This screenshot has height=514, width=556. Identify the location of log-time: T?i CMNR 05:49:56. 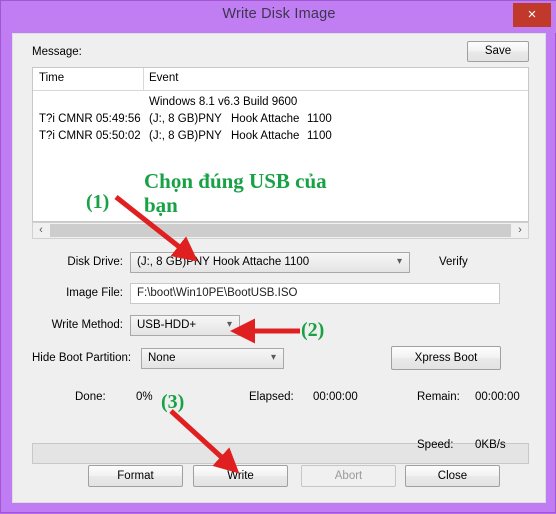
(90, 119).